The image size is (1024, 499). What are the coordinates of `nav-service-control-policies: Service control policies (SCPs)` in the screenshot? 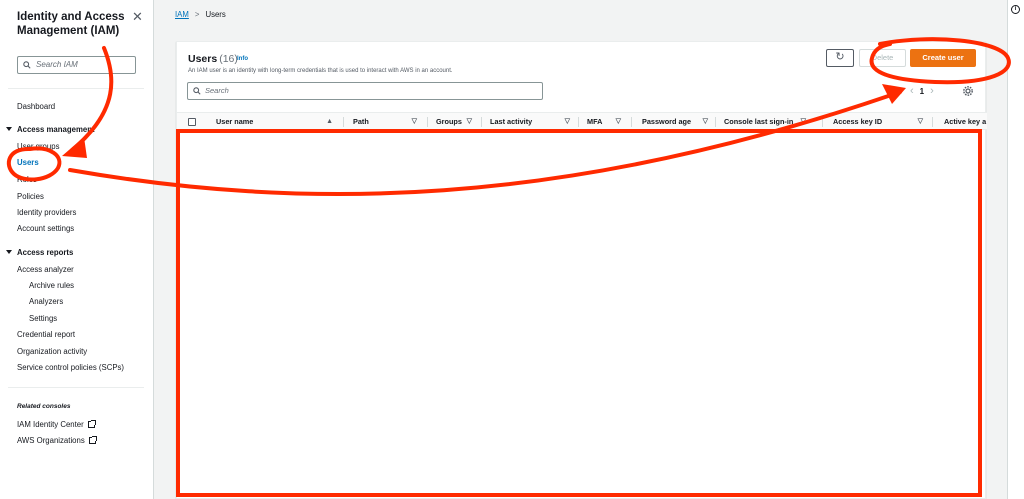 It's located at (70, 367).